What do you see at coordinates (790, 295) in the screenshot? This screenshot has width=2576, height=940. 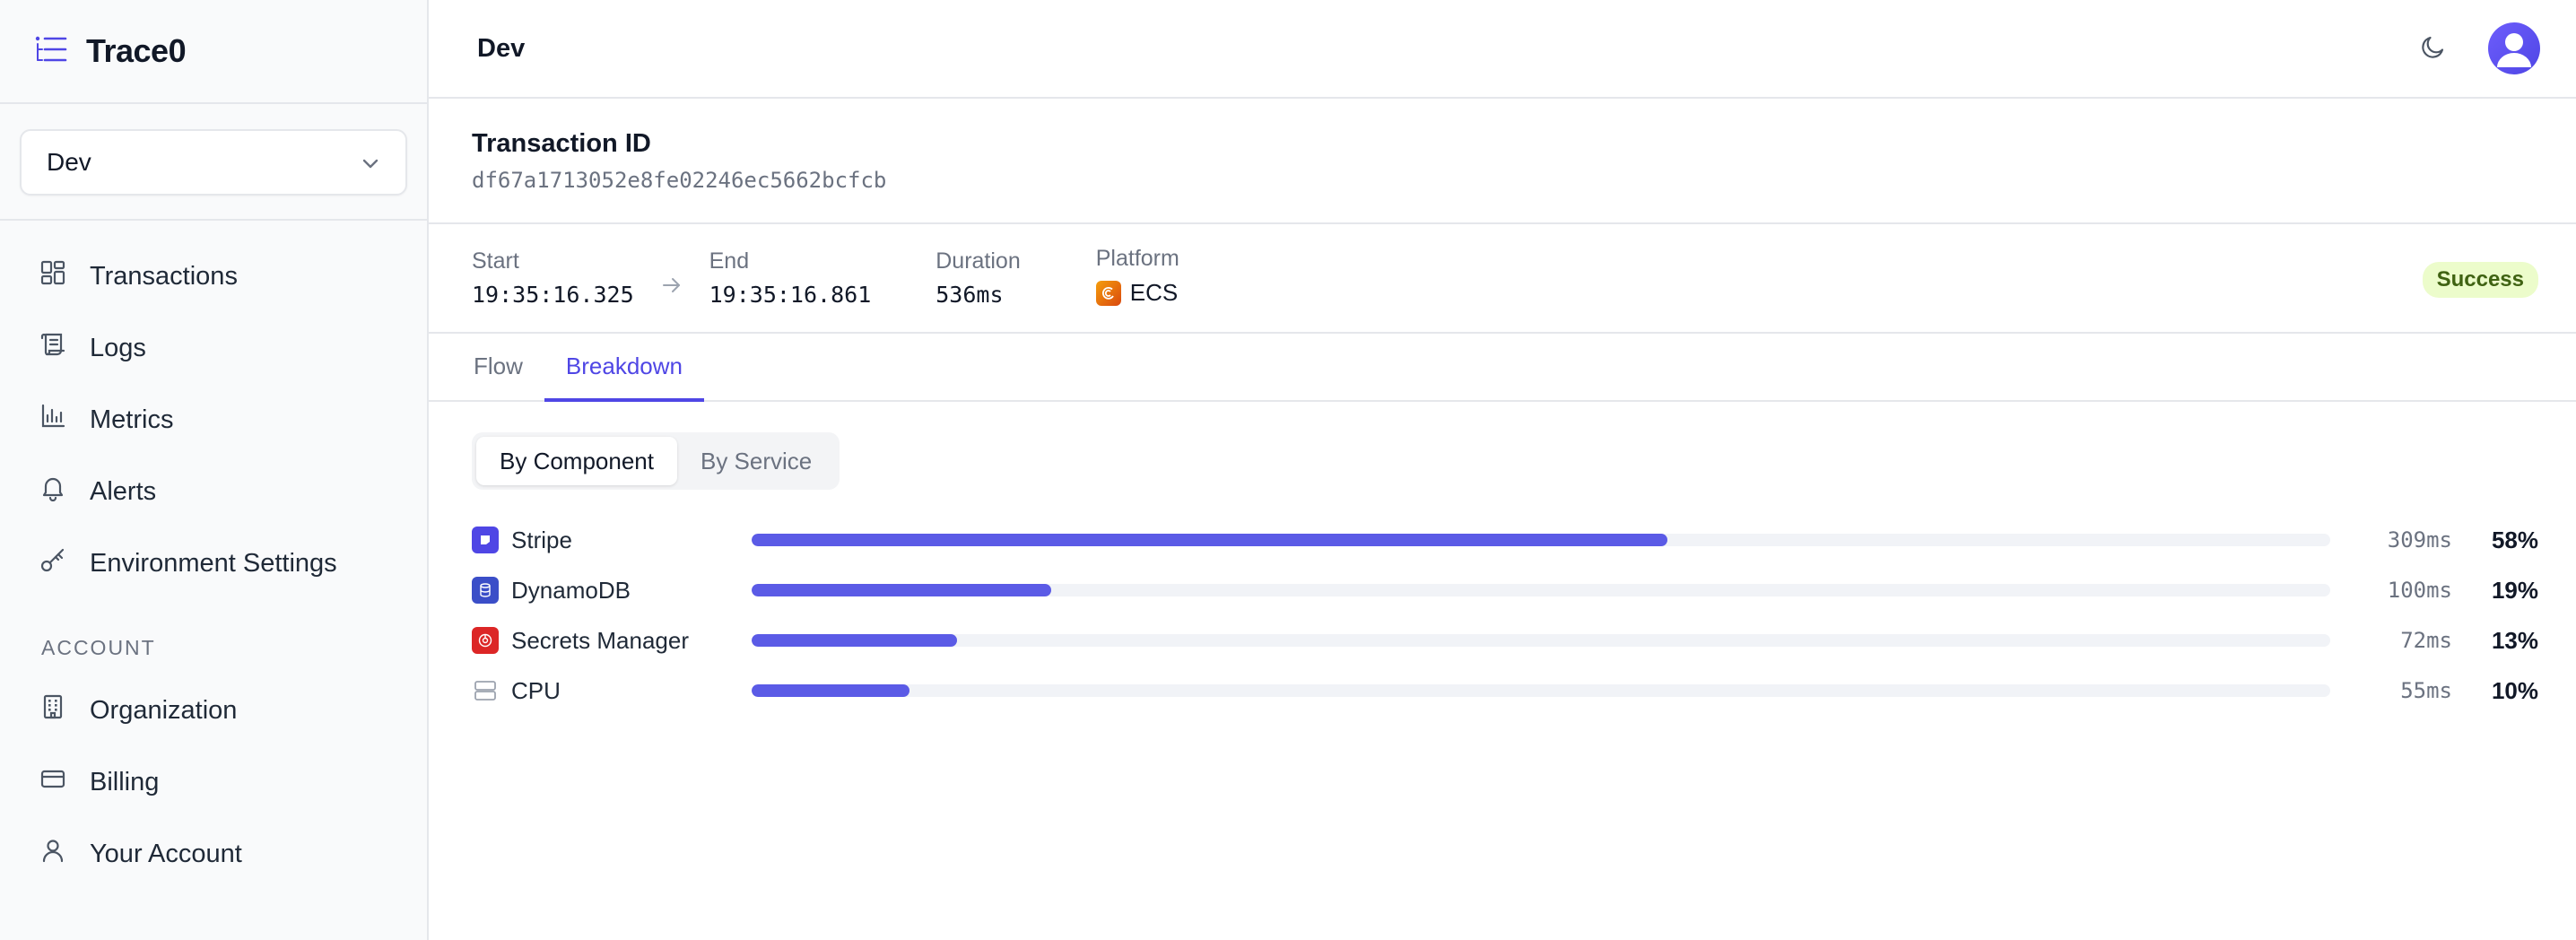 I see `end-value: 19:35:16.861` at bounding box center [790, 295].